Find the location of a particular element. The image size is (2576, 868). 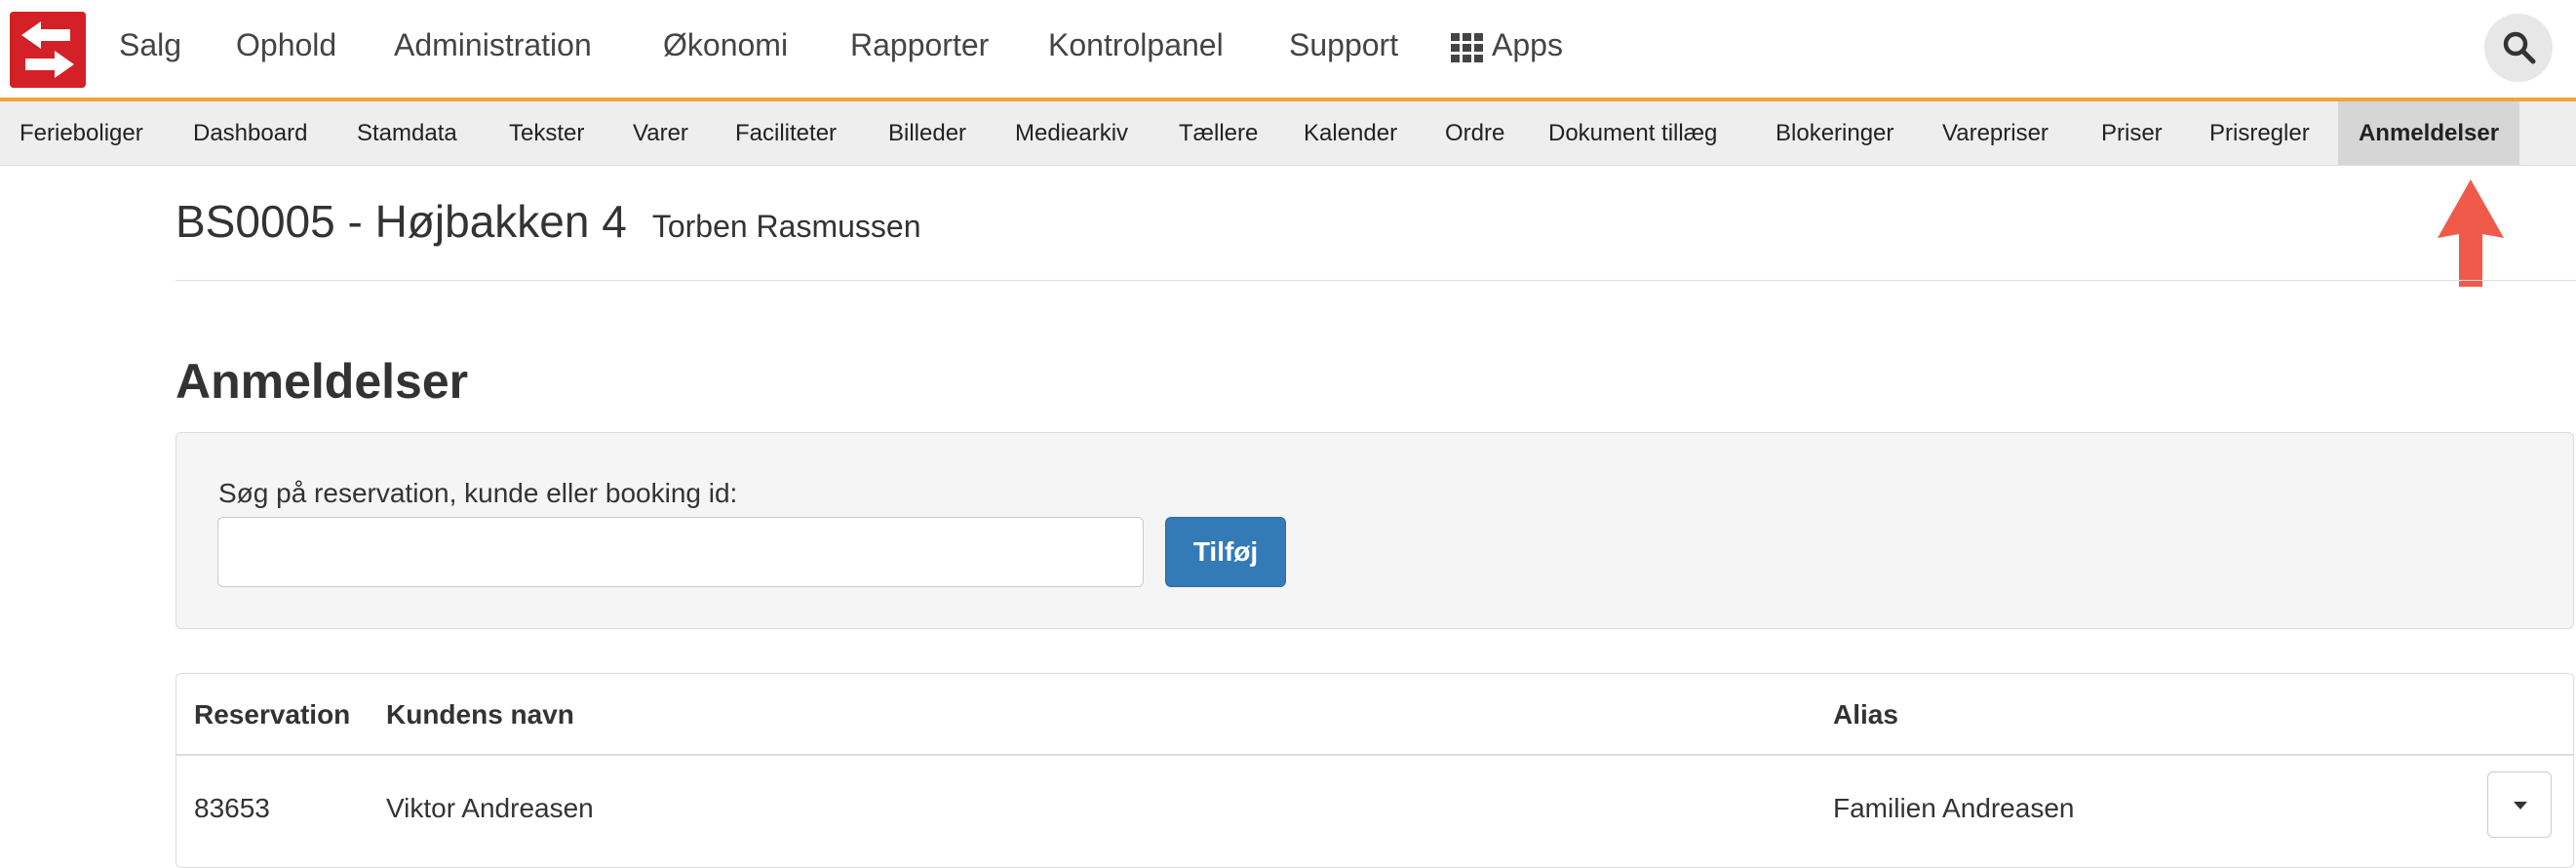

subnav-varepriser: Varepriser is located at coordinates (1995, 133).